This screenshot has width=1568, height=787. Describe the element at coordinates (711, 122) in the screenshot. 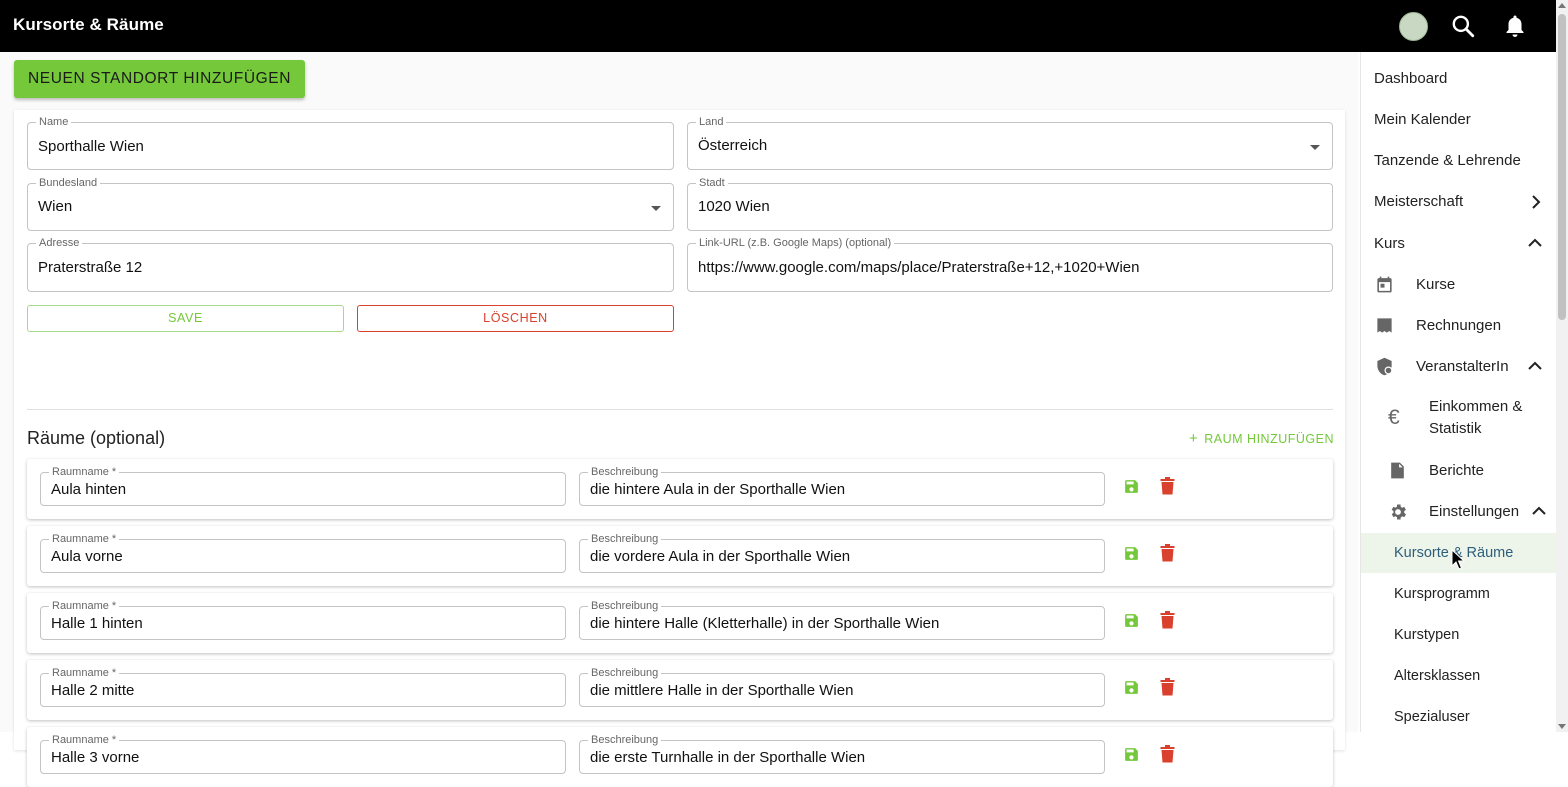

I see `country-label: Land` at that location.